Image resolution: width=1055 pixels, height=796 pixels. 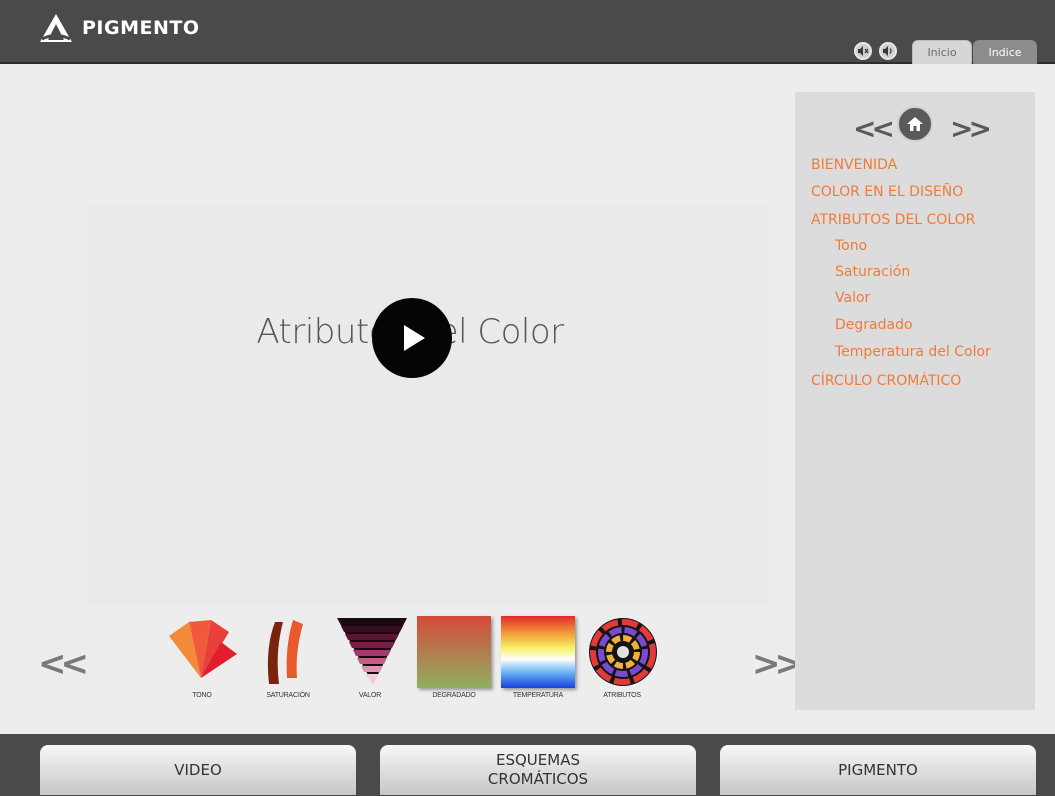 What do you see at coordinates (854, 165) in the screenshot?
I see `sidebar-item-bienvenida: BIENVENIDA` at bounding box center [854, 165].